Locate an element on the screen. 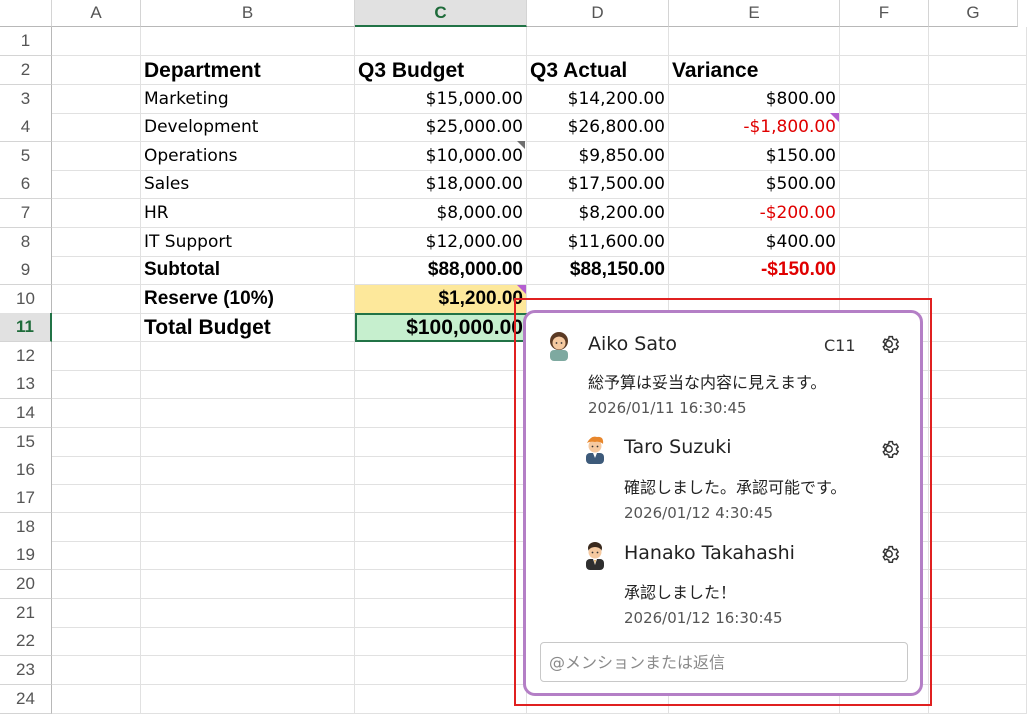 This screenshot has height=717, width=1027. header-q3-budget: Q3 Budget is located at coordinates (441, 70).